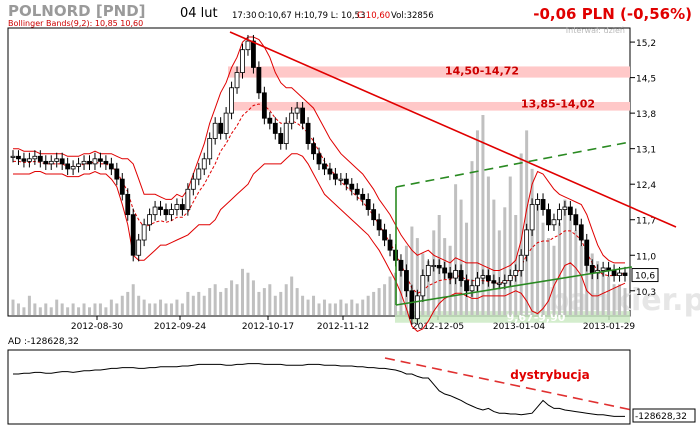 This screenshot has width=700, height=431. I want to click on x-tick-label: 2012-08-30, so click(97, 327).